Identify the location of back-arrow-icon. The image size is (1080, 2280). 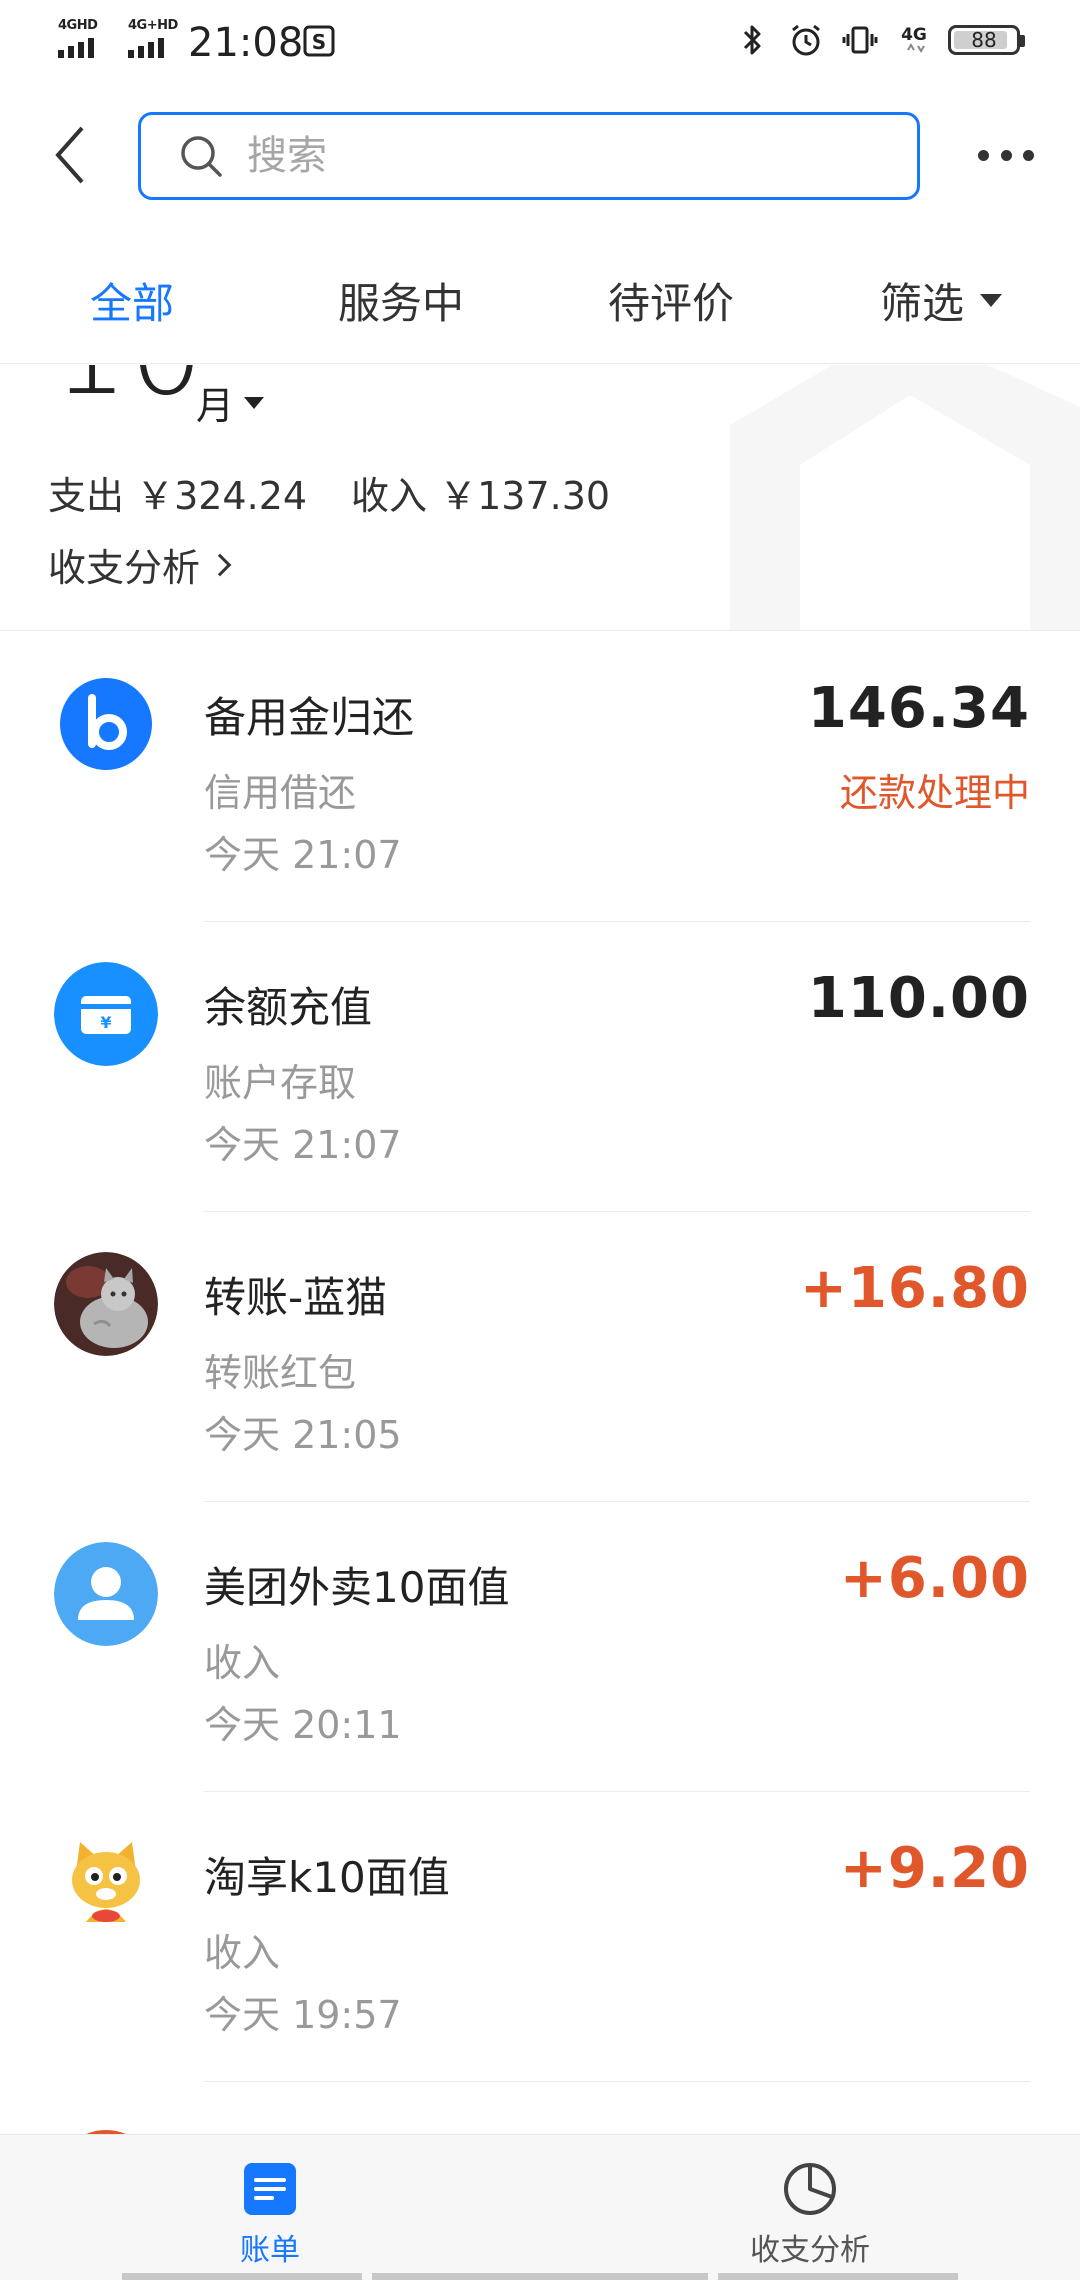
(71, 155).